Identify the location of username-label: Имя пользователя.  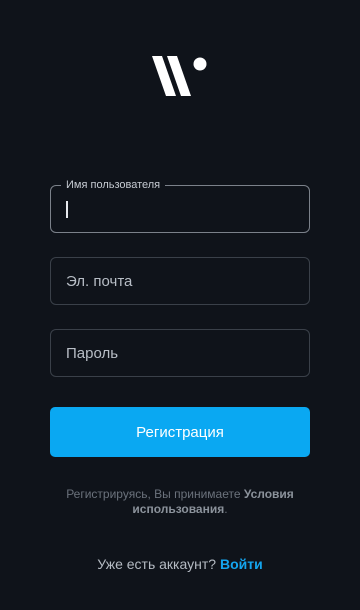
(113, 185).